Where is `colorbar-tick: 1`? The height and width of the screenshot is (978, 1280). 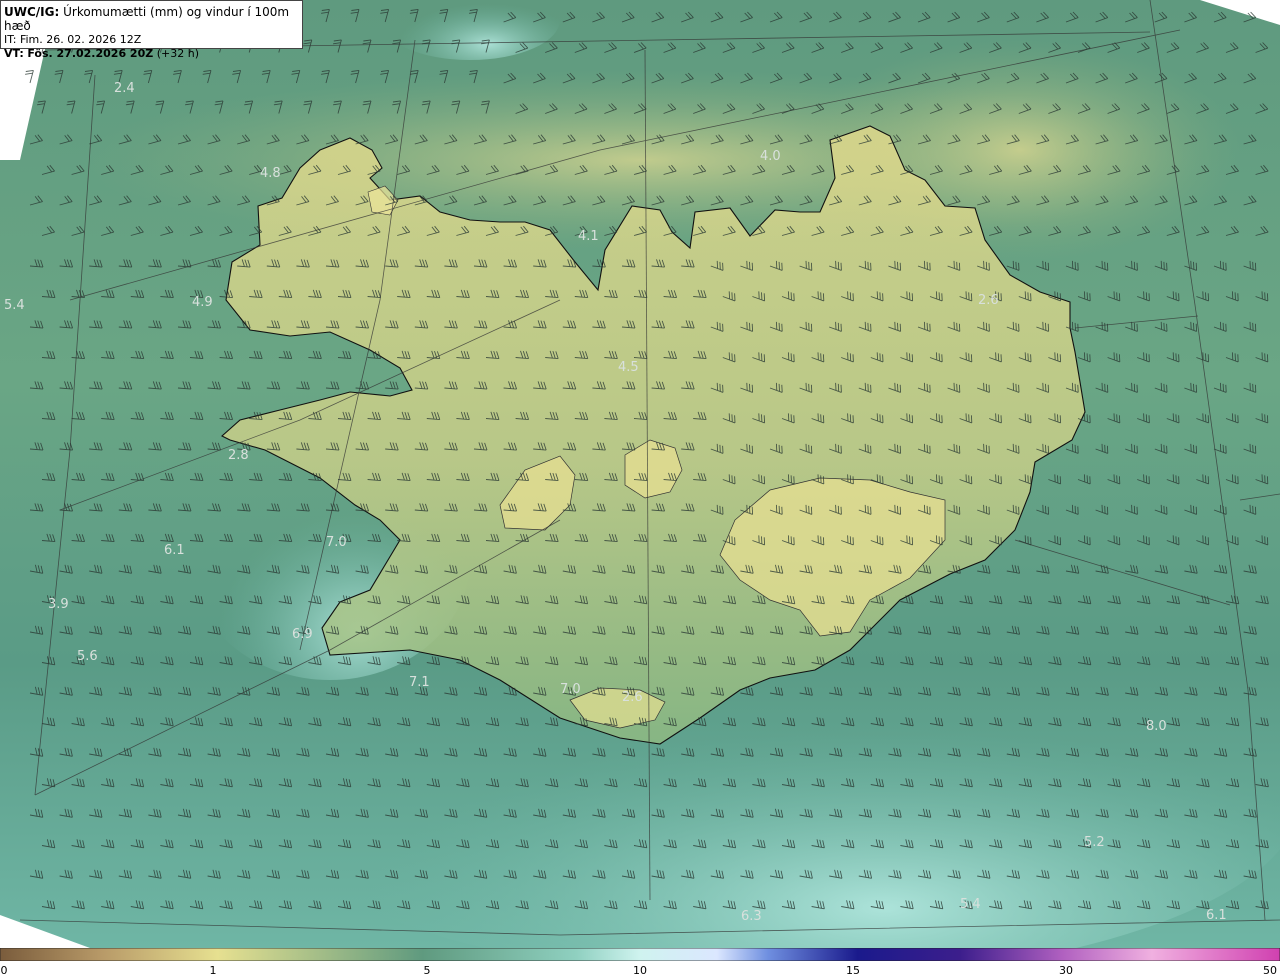 colorbar-tick: 1 is located at coordinates (213, 970).